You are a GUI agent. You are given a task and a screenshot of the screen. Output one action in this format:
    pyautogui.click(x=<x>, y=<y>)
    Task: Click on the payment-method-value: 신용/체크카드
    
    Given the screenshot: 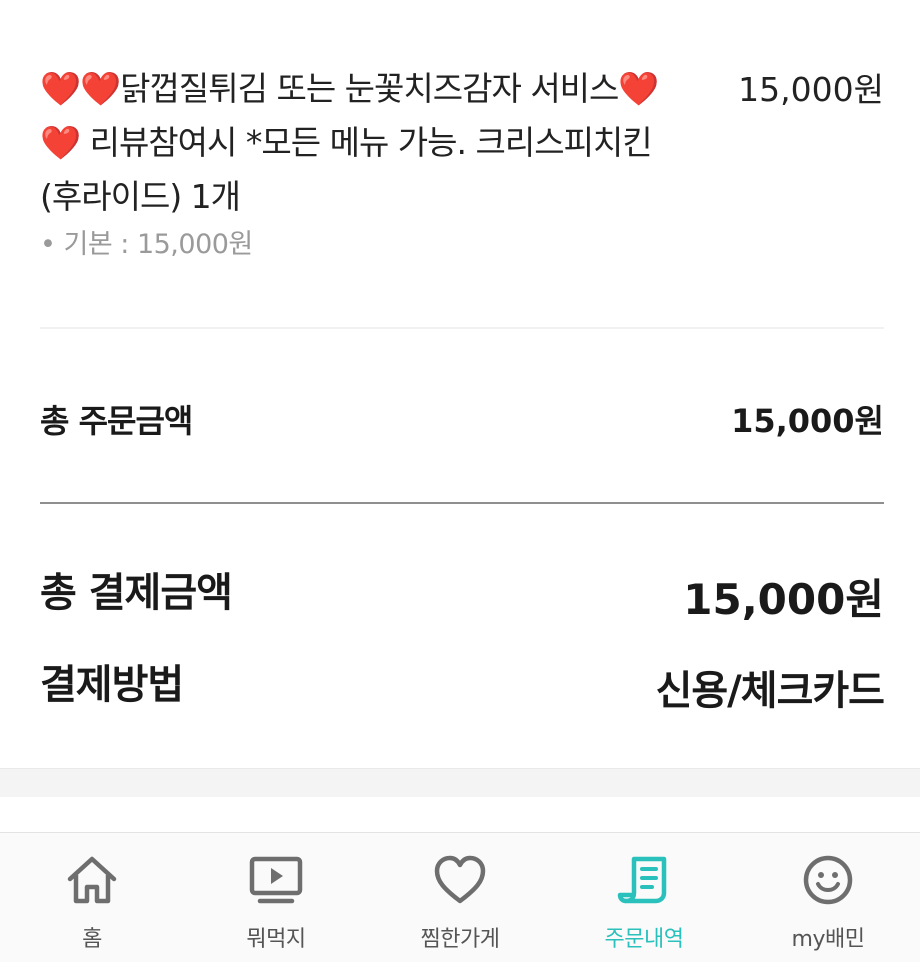 What is the action you would take?
    pyautogui.click(x=770, y=691)
    